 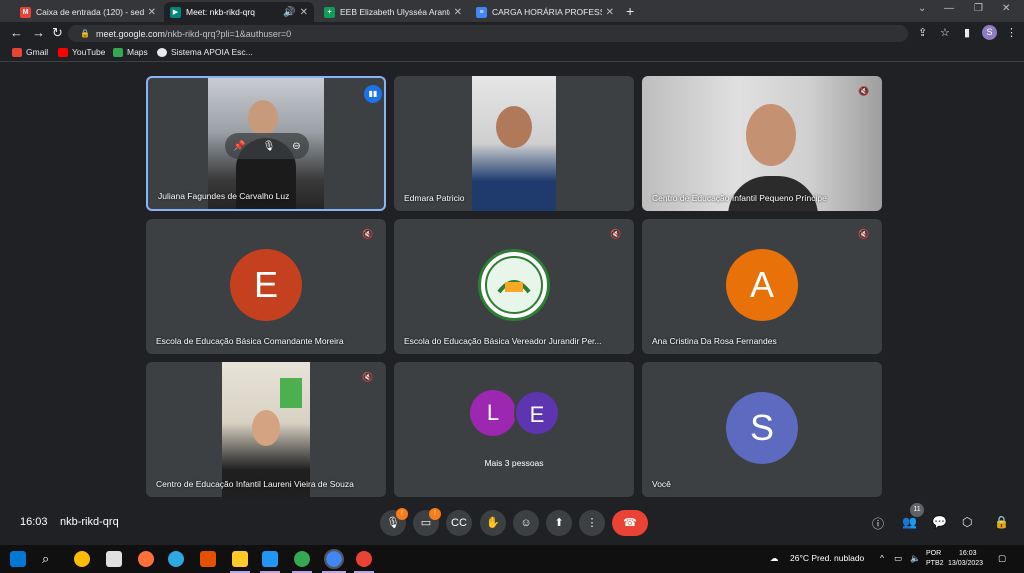 I want to click on profile-avatar: S, so click(x=989, y=32).